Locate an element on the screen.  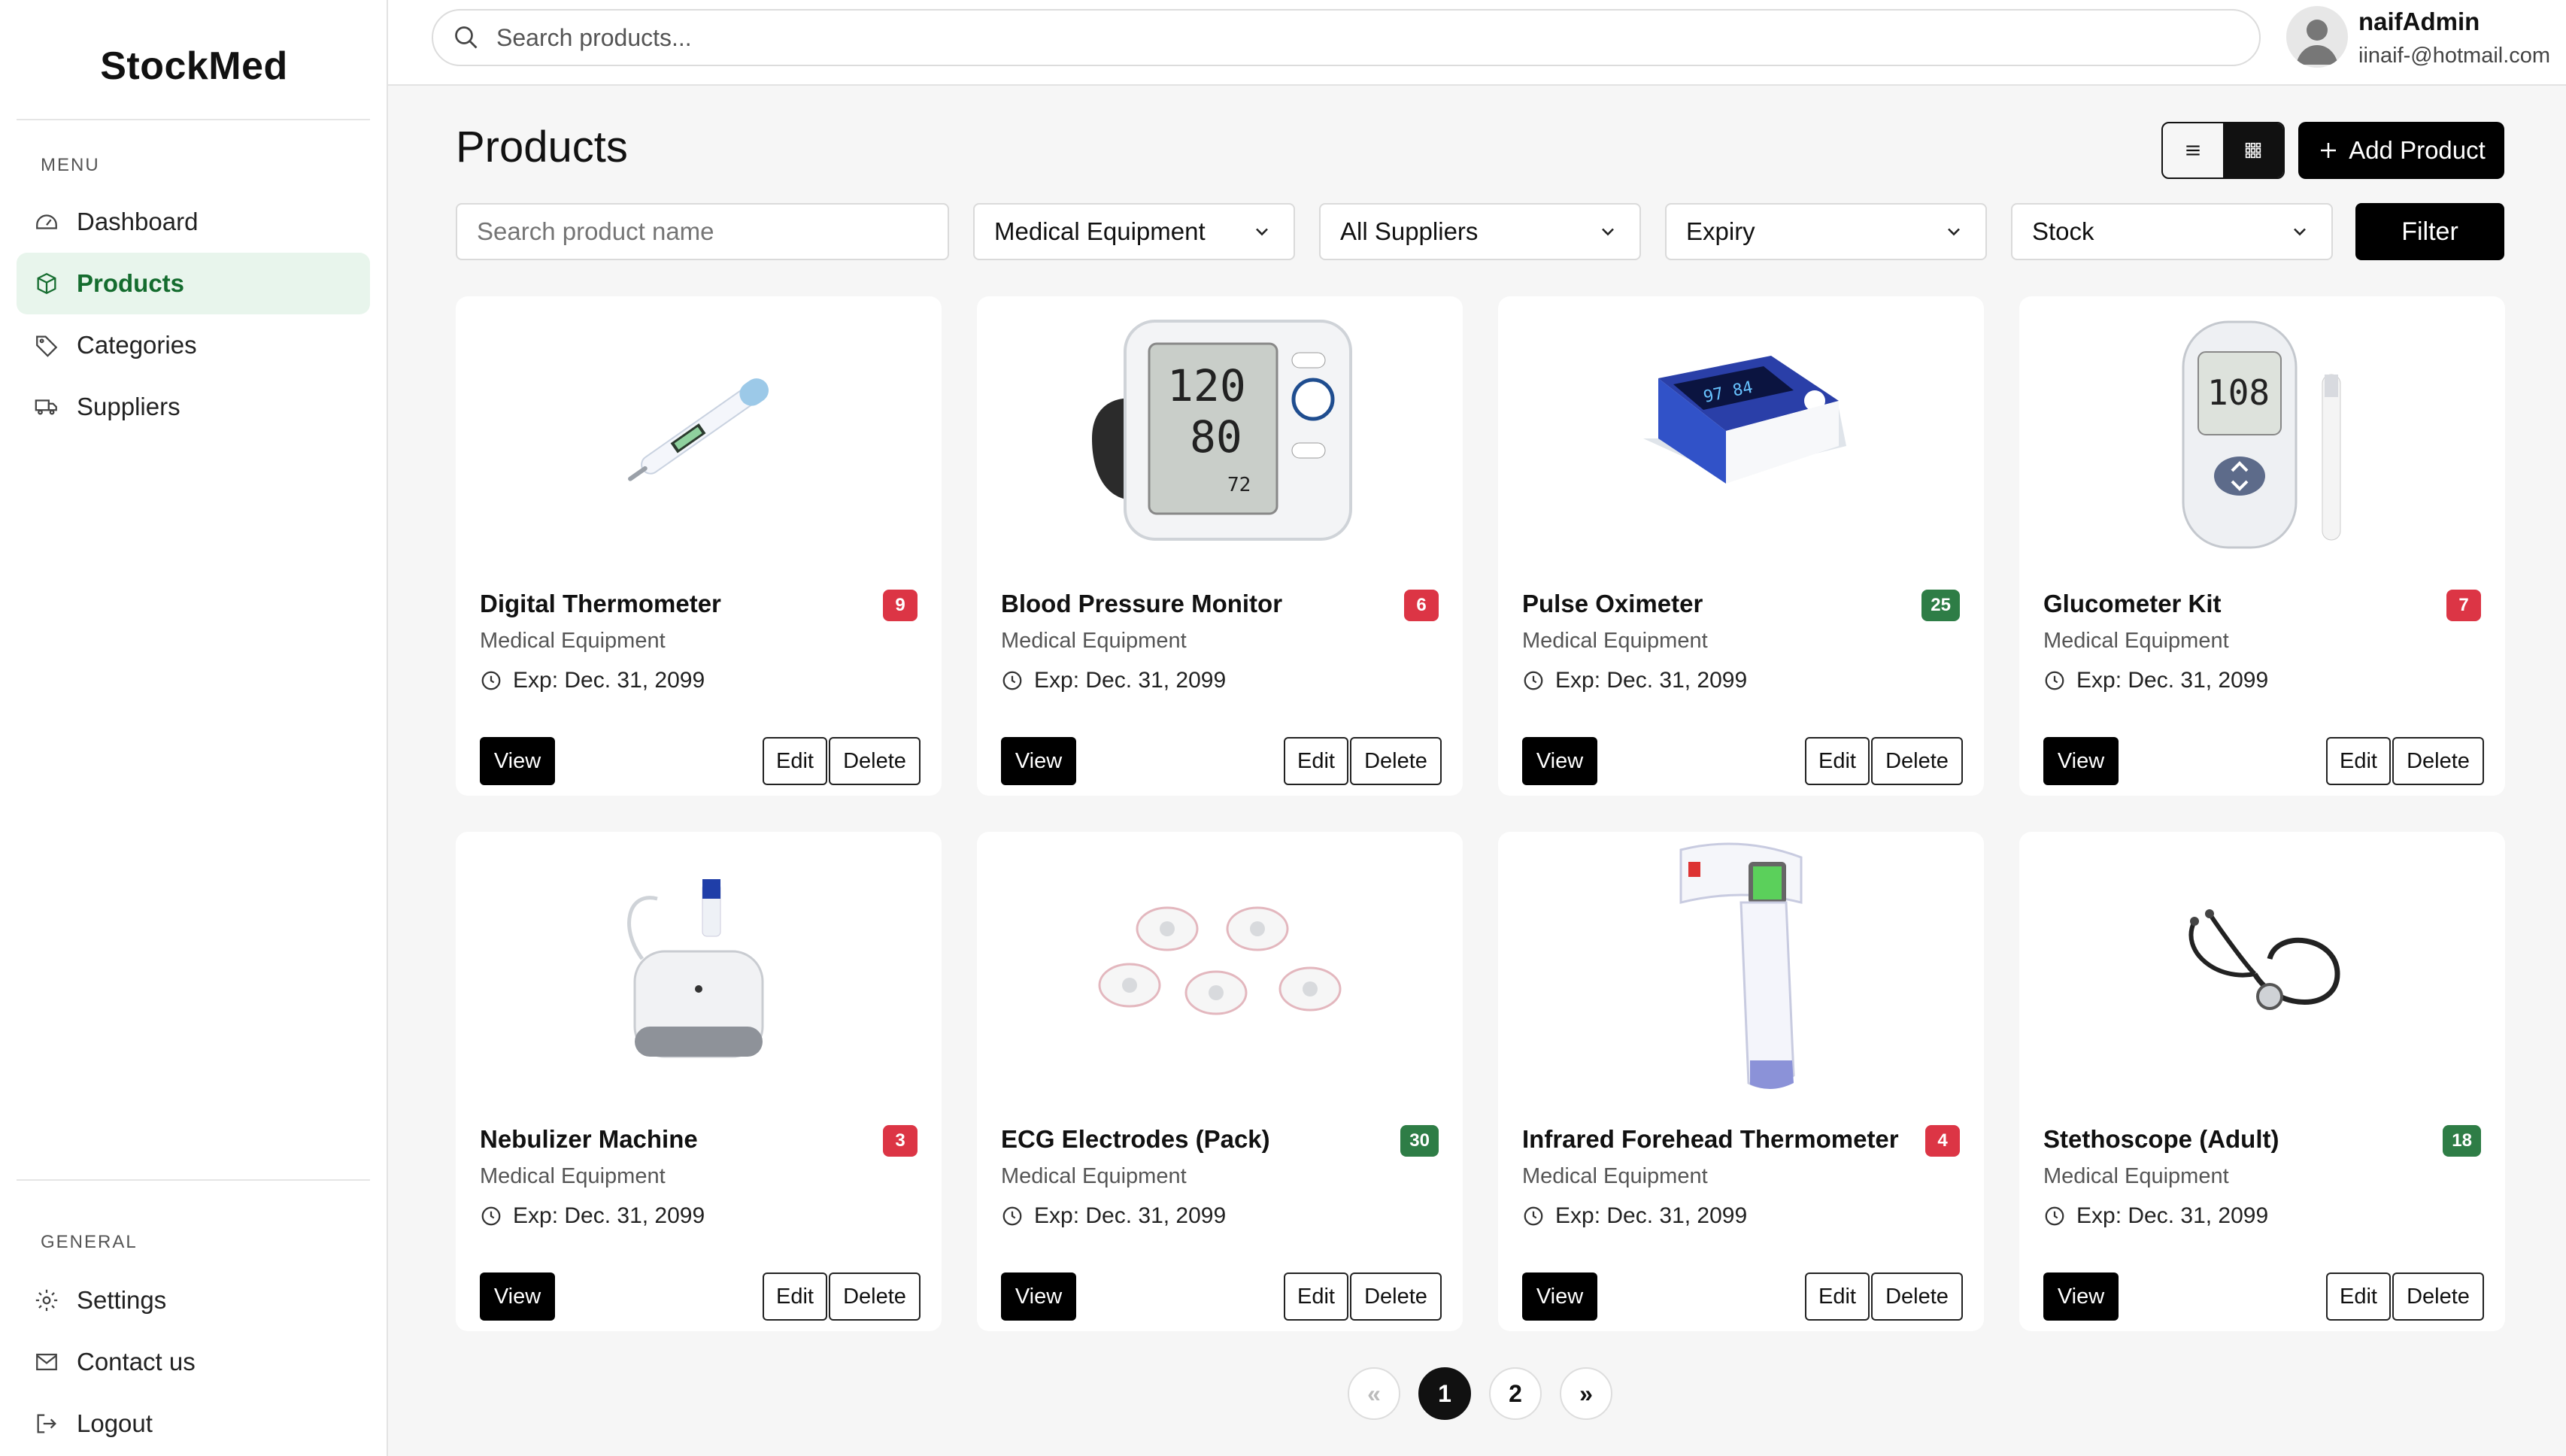
sidebar-item-logout: Logout is located at coordinates (193, 1423).